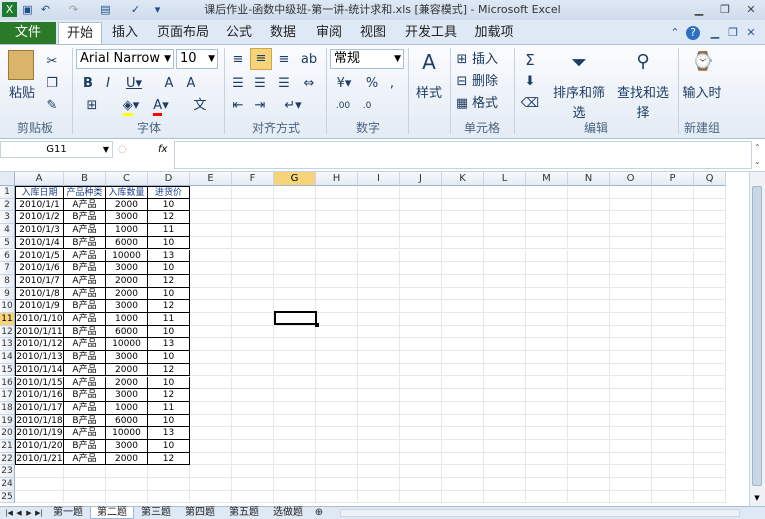 The width and height of the screenshot is (765, 519). I want to click on cell-K11, so click(463, 319).